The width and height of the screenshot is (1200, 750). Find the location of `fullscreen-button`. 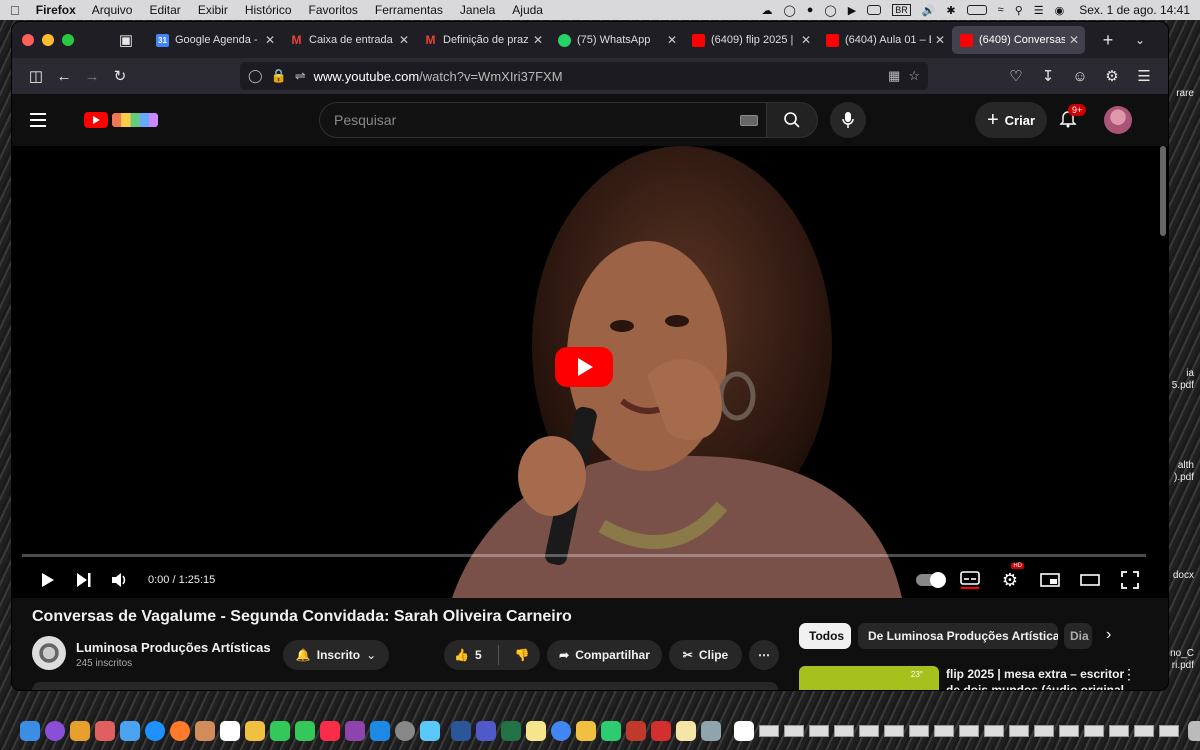

fullscreen-button is located at coordinates (1130, 580).